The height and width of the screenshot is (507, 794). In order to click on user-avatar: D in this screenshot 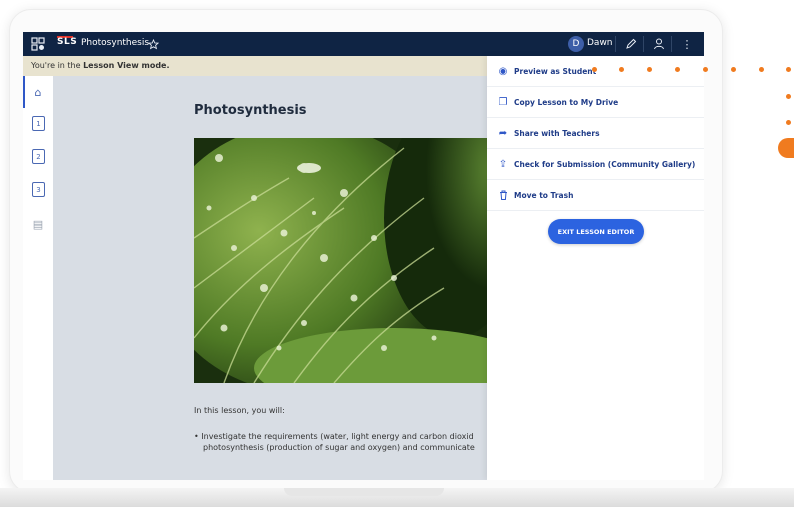, I will do `click(576, 44)`.